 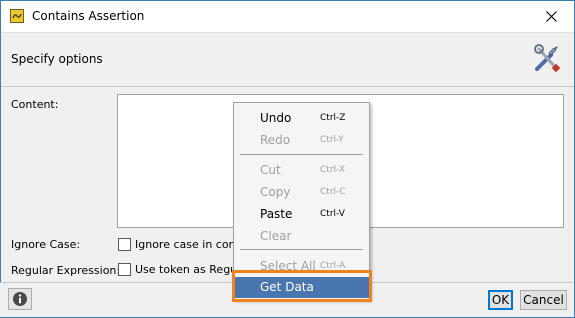 What do you see at coordinates (276, 214) in the screenshot?
I see `menu-item-label: Paste` at bounding box center [276, 214].